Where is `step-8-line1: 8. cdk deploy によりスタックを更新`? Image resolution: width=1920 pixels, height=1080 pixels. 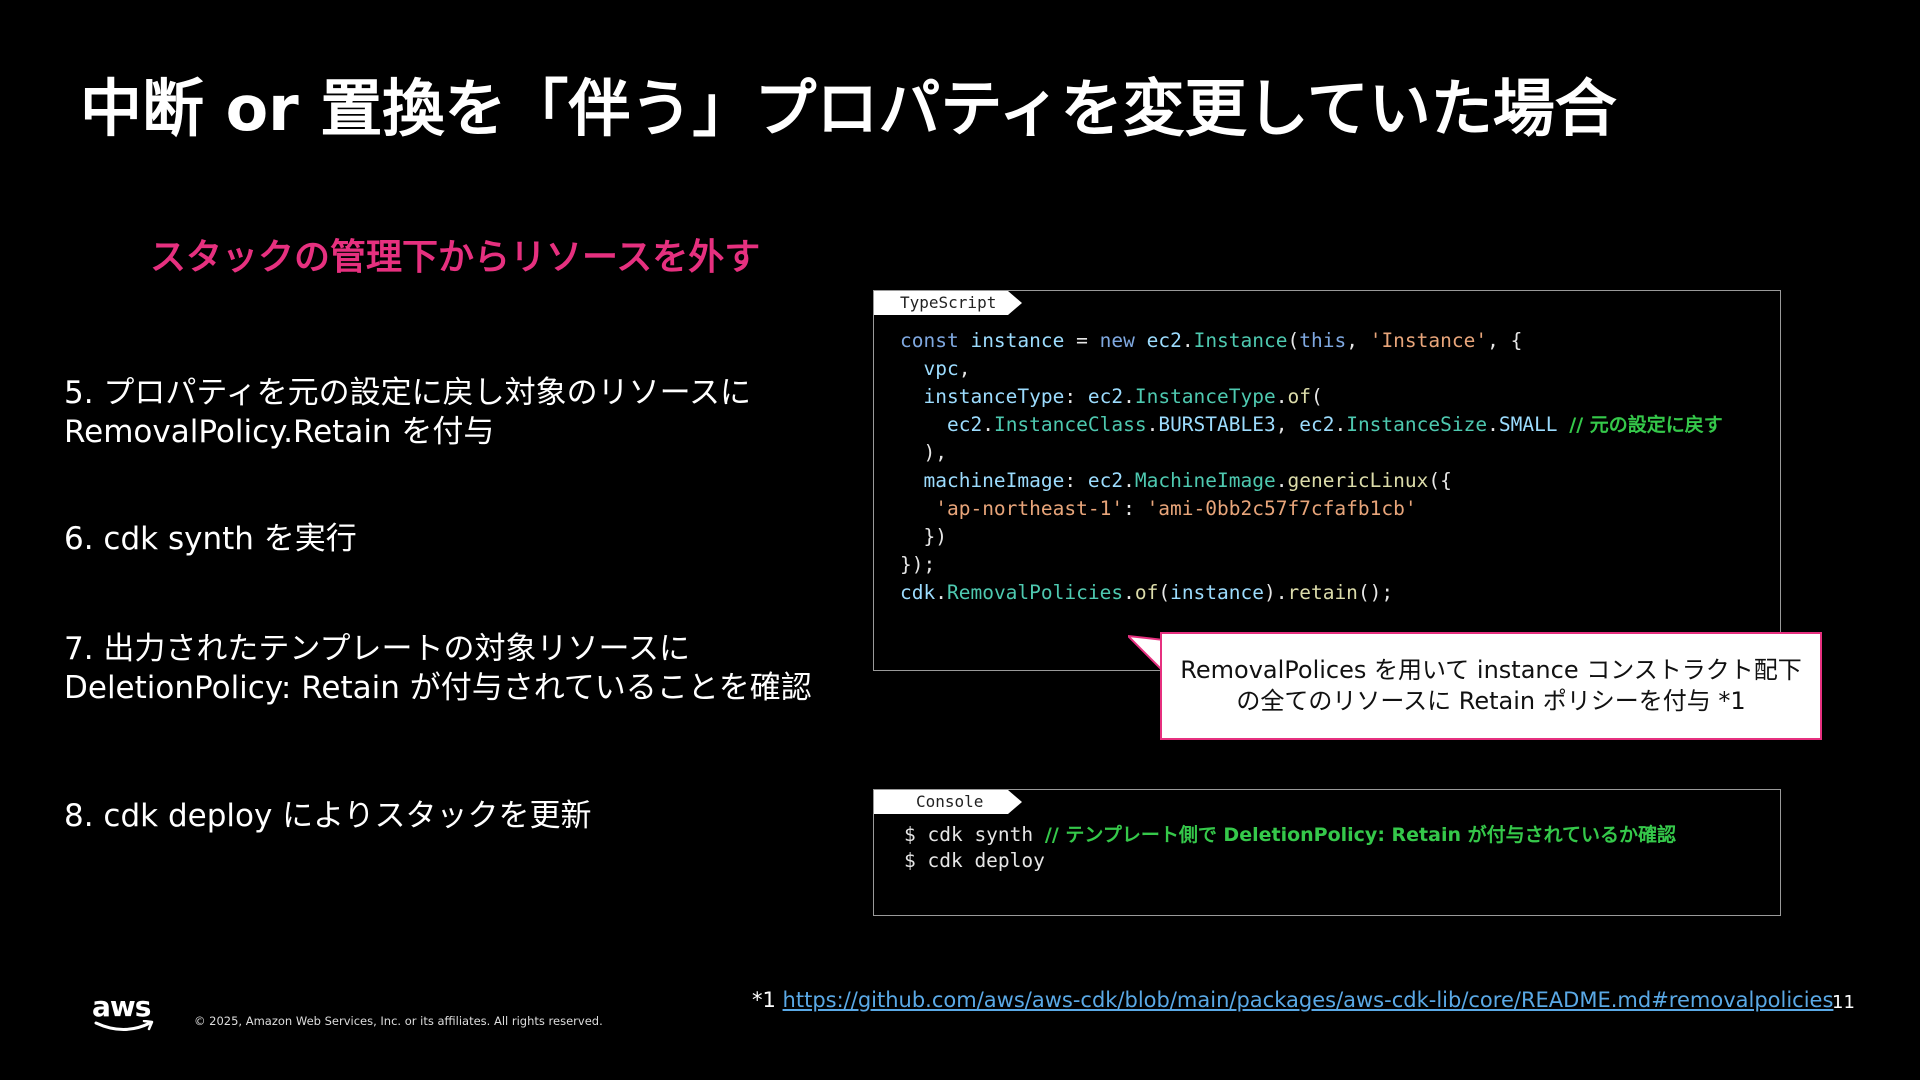 step-8-line1: 8. cdk deploy によりスタックを更新 is located at coordinates (328, 816).